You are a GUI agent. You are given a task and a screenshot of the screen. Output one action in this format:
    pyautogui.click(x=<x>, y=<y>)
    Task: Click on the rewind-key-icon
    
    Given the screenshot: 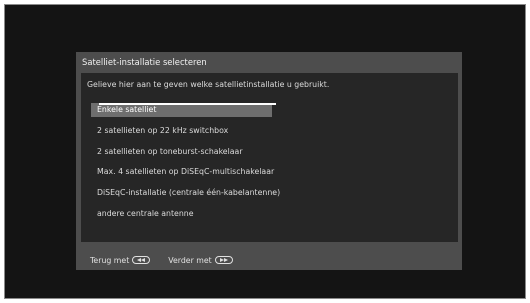 What is the action you would take?
    pyautogui.click(x=141, y=260)
    